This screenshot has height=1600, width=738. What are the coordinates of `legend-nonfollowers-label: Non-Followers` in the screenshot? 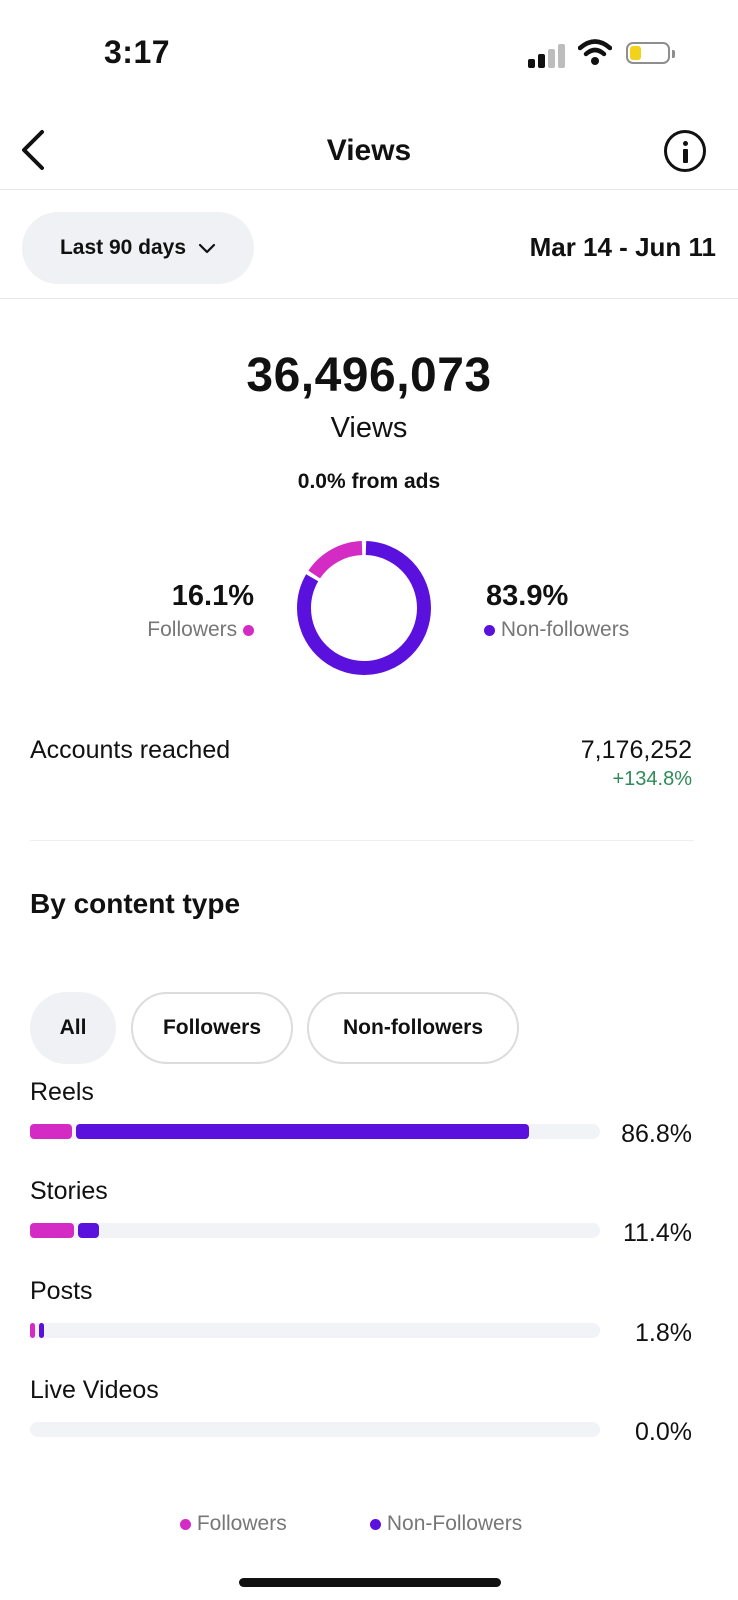 It's located at (454, 1523).